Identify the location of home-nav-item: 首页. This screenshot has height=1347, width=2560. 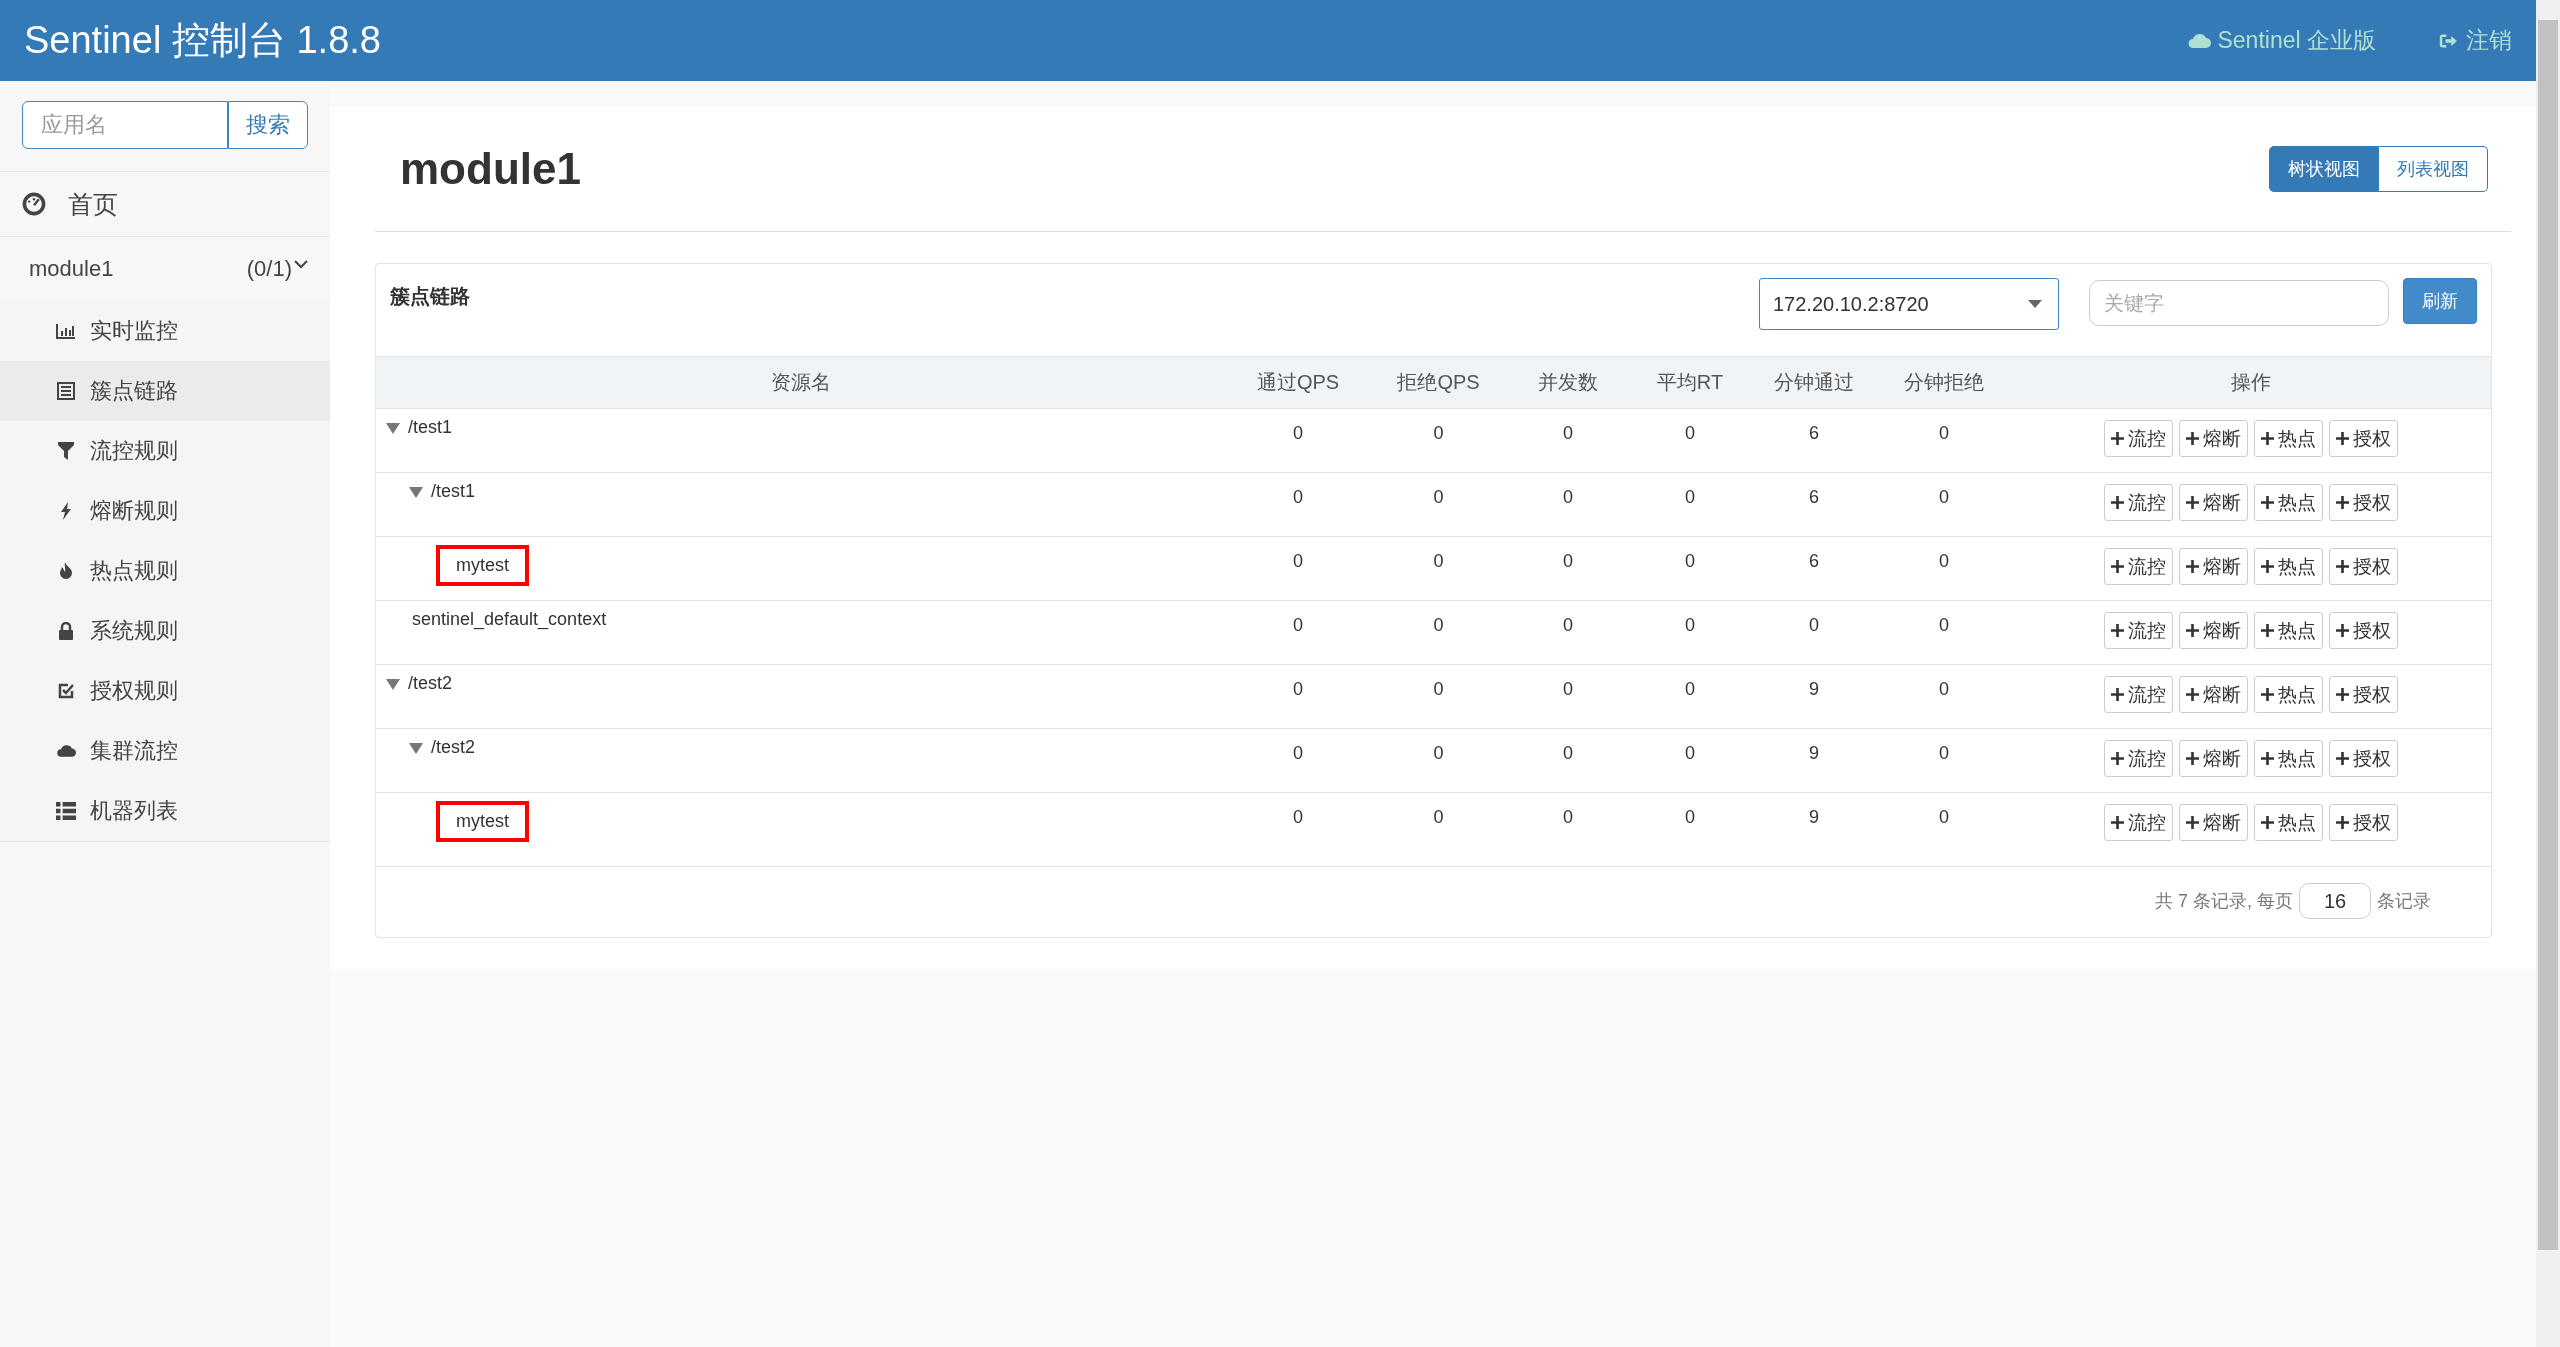
(165, 204).